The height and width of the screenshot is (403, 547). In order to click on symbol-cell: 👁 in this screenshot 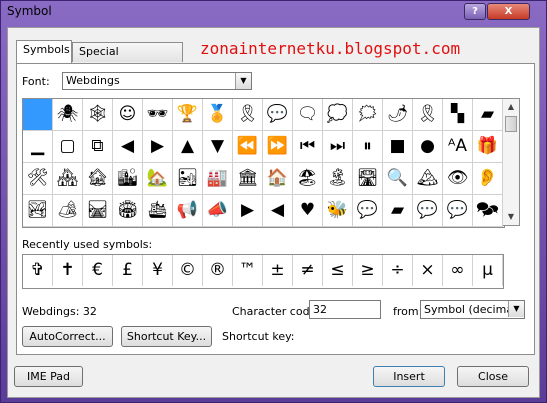, I will do `click(458, 179)`.